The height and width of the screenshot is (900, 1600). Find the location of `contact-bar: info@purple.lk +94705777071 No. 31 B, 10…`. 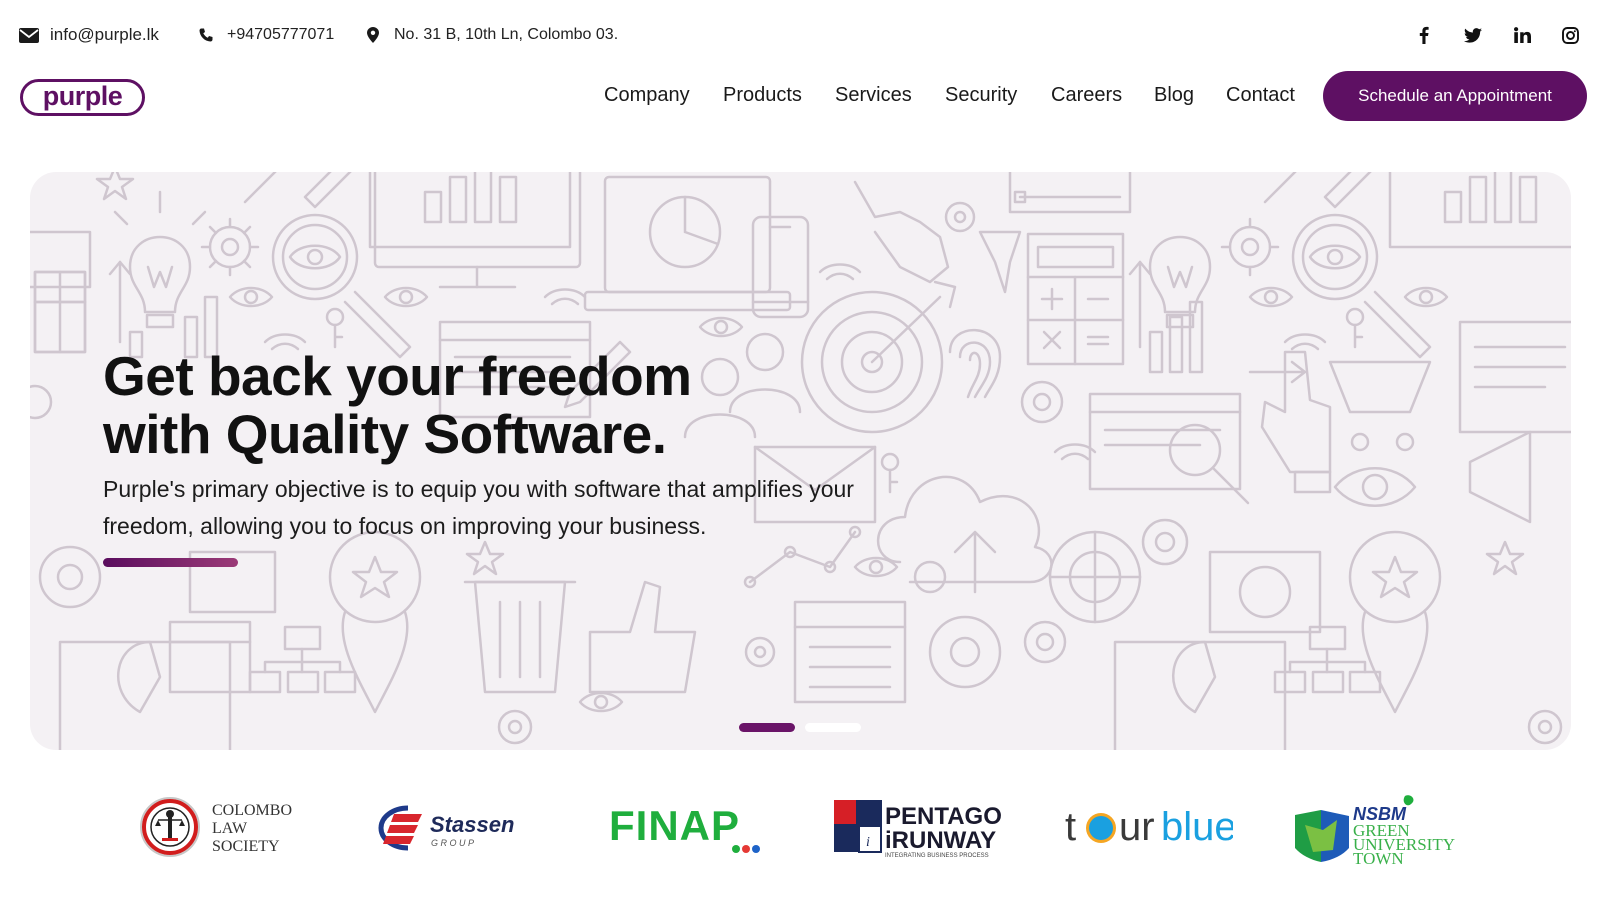

contact-bar: info@purple.lk +94705777071 No. 31 B, 10… is located at coordinates (800, 36).